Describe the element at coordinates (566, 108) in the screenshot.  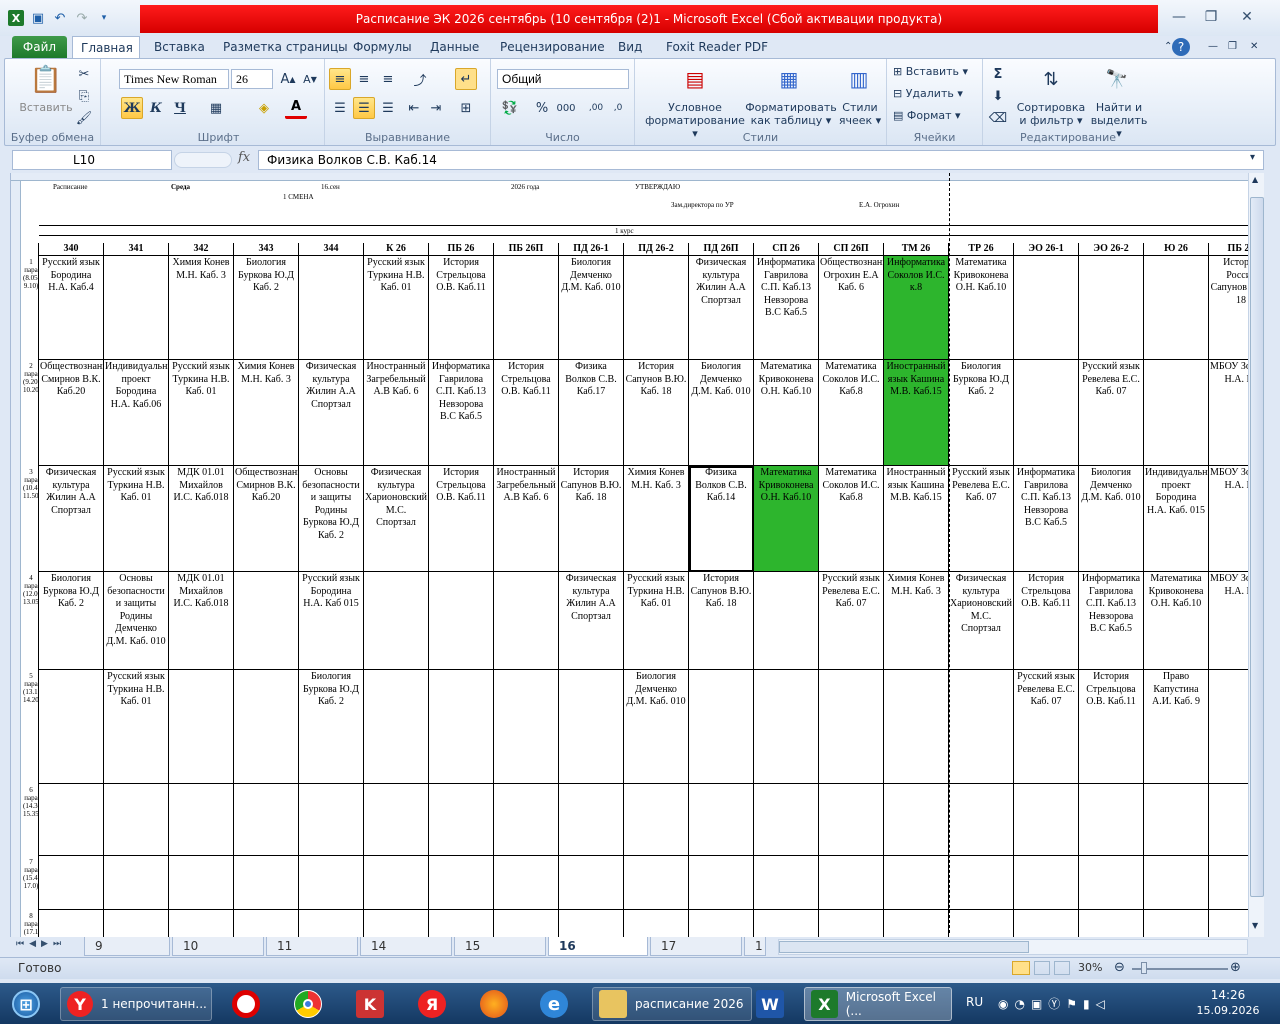
I see `thousands-icon: 000` at that location.